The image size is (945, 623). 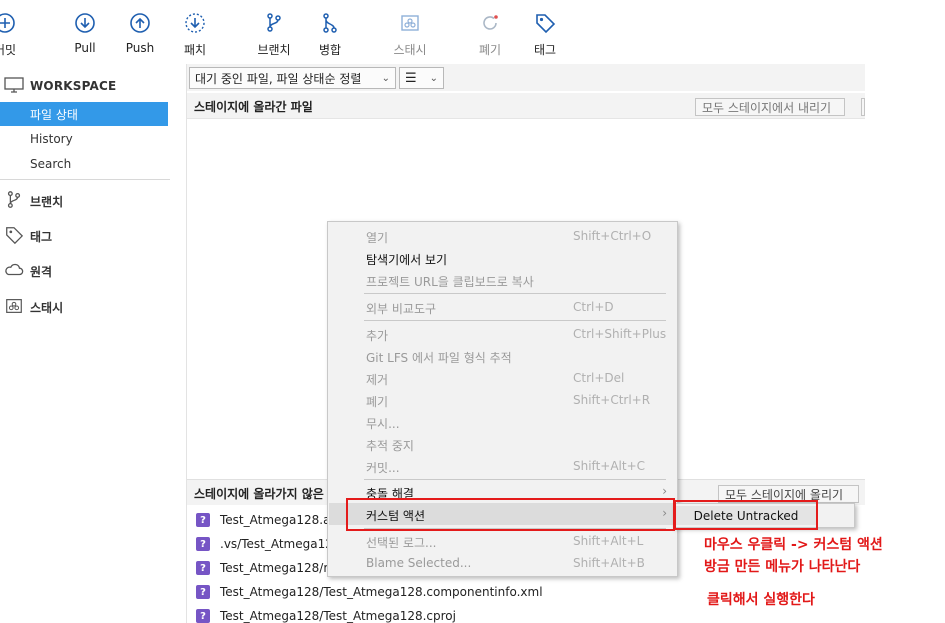 I want to click on toolbar: 커밋 Pull Push 패치 브랜치 병합 스태시, so click(x=432, y=32).